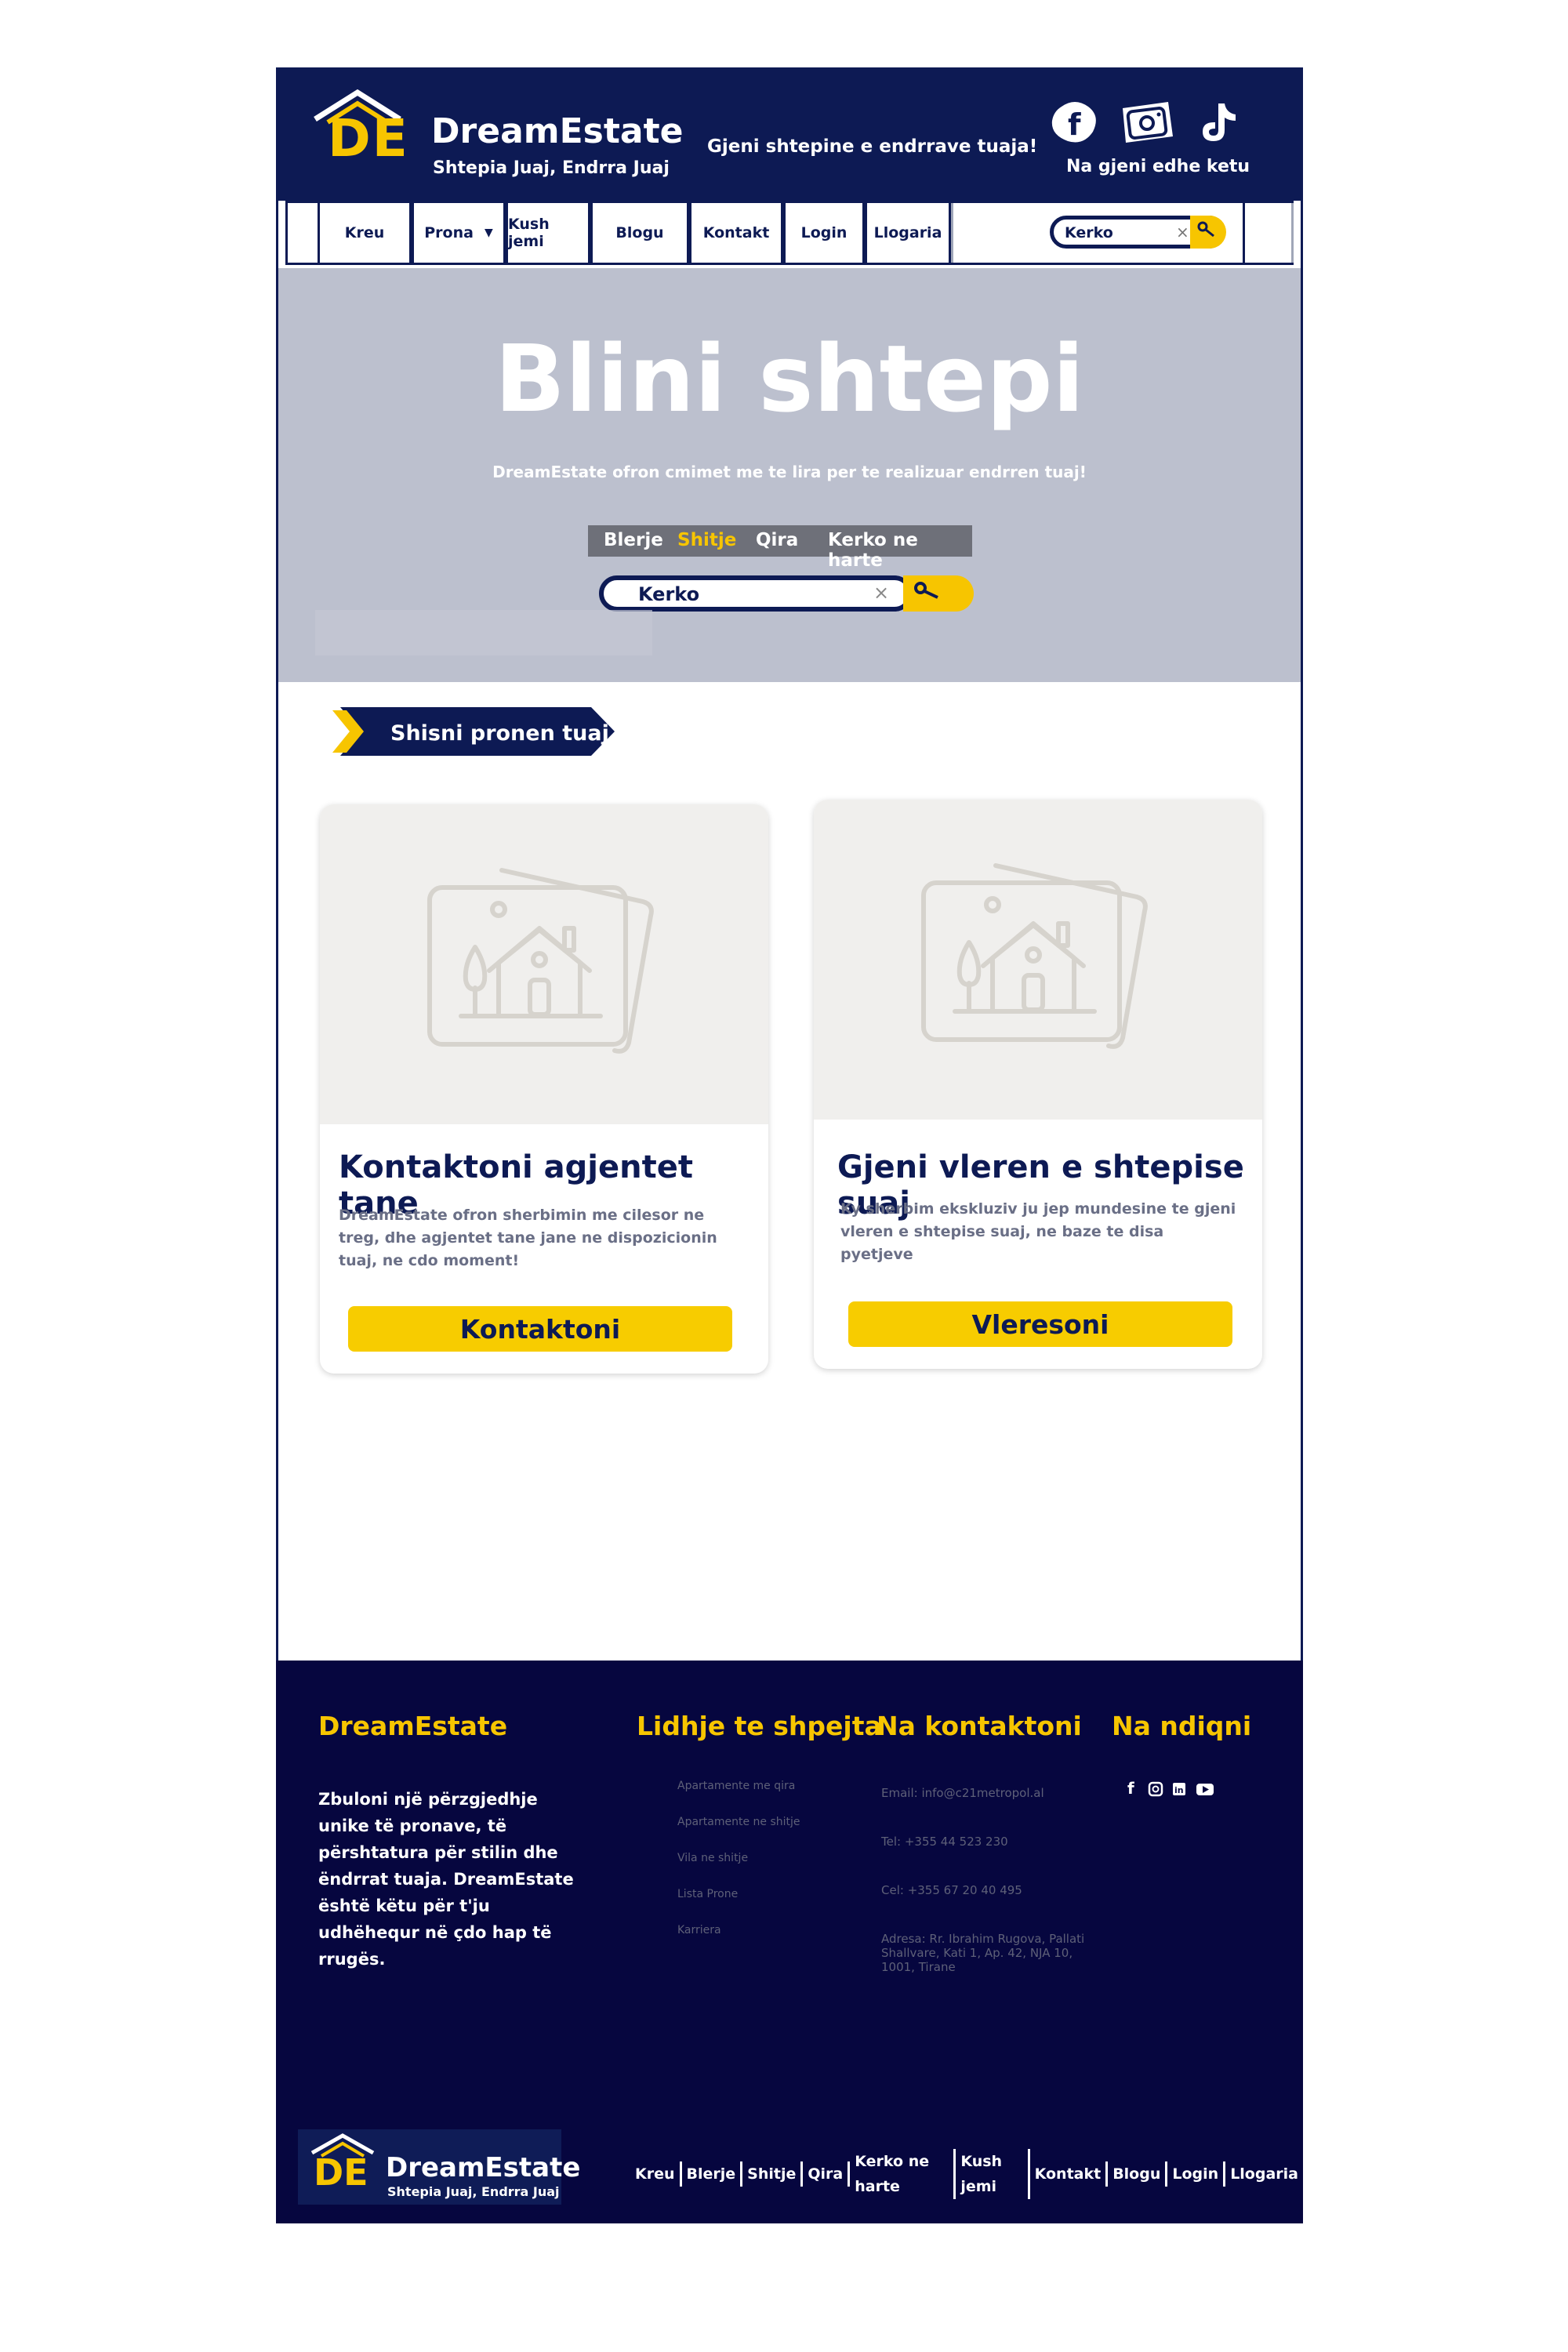 This screenshot has width=1568, height=2352. What do you see at coordinates (1138, 2174) in the screenshot?
I see `footer-nav-blogu: Blogu` at bounding box center [1138, 2174].